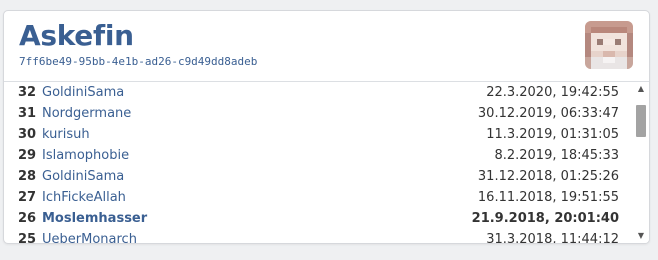  What do you see at coordinates (641, 162) in the screenshot?
I see `scrollbar: ▲ ▼` at bounding box center [641, 162].